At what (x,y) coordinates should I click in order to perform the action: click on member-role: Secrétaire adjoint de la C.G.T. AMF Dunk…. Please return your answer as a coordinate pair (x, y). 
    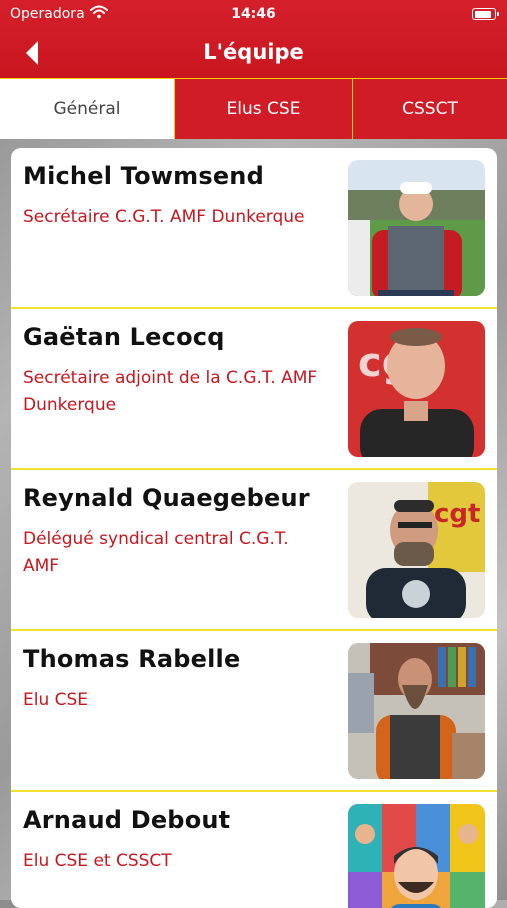
    Looking at the image, I should click on (170, 391).